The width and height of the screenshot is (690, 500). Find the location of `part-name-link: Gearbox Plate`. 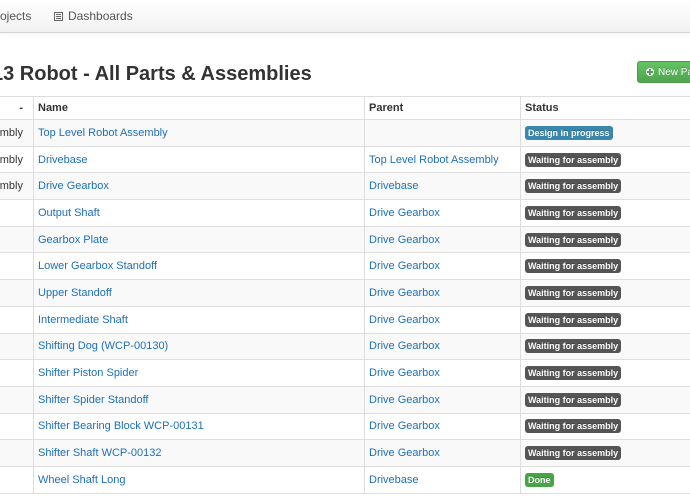

part-name-link: Gearbox Plate is located at coordinates (73, 240).